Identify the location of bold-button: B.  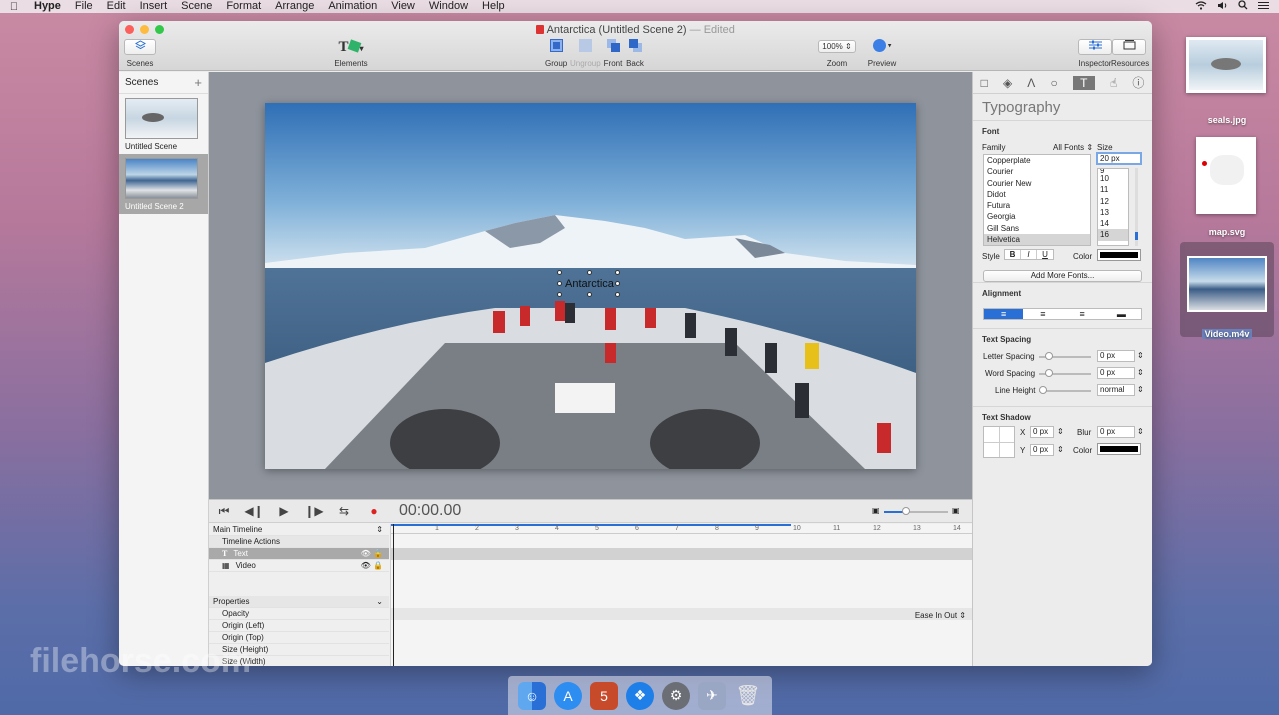
(1013, 254).